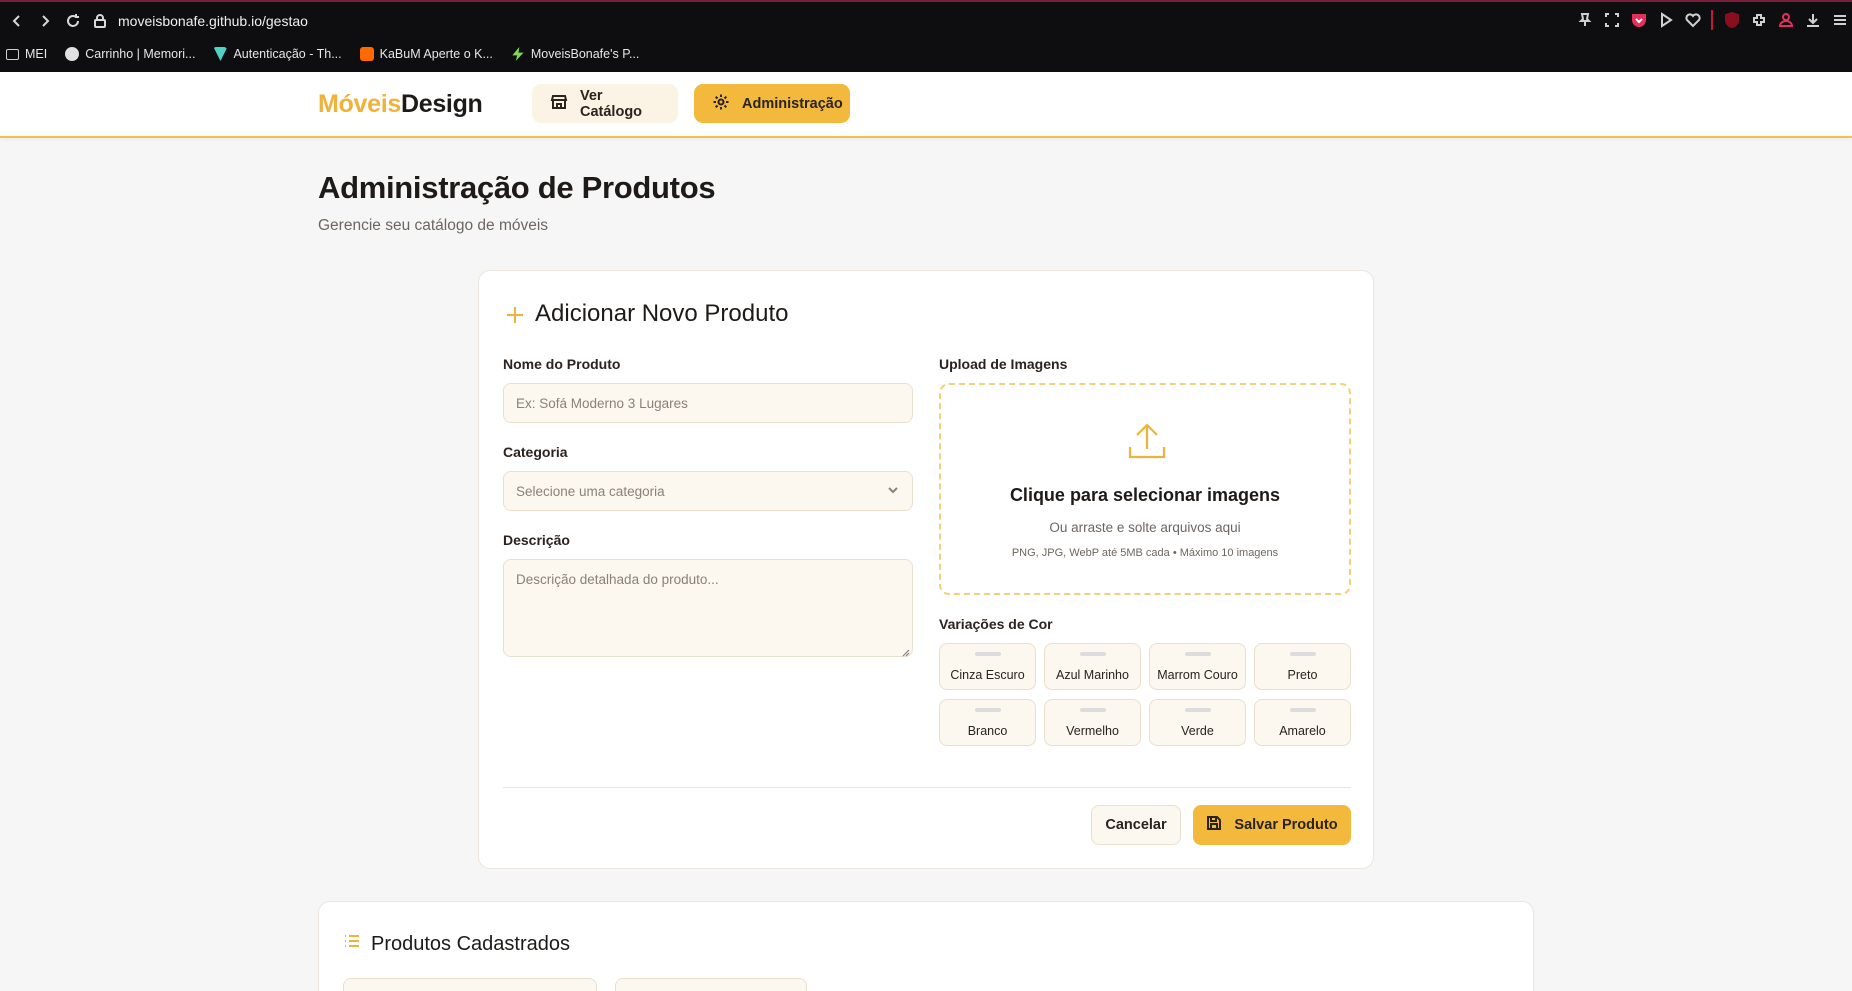  I want to click on color-option: Cinza Escuro, so click(987, 666).